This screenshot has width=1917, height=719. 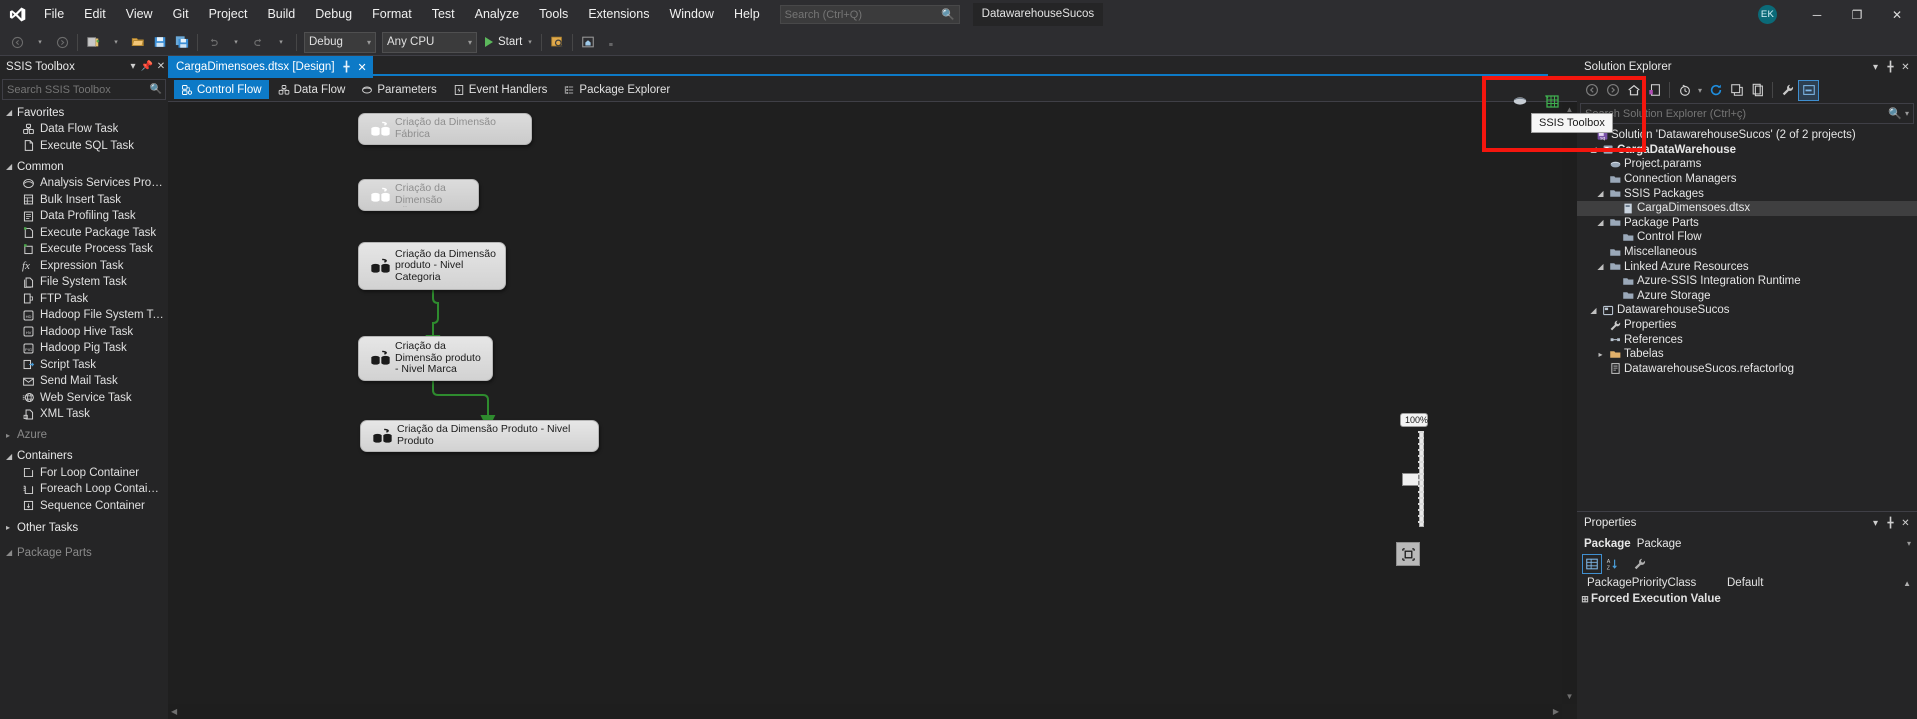 What do you see at coordinates (429, 42) in the screenshot?
I see `solution-platform-combo: Any CPU ▾` at bounding box center [429, 42].